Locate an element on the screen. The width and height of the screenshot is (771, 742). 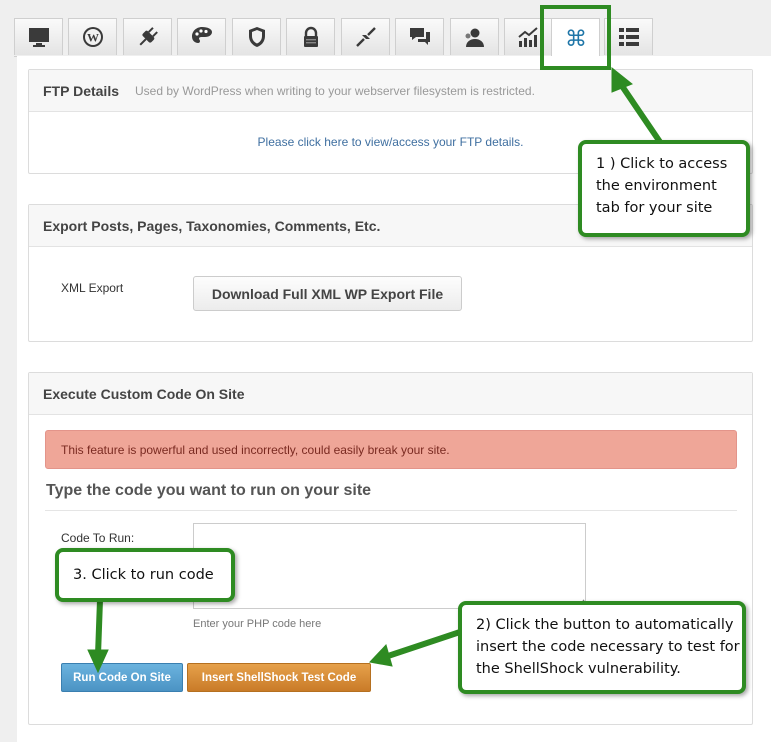
tab-dashboard is located at coordinates (38, 36).